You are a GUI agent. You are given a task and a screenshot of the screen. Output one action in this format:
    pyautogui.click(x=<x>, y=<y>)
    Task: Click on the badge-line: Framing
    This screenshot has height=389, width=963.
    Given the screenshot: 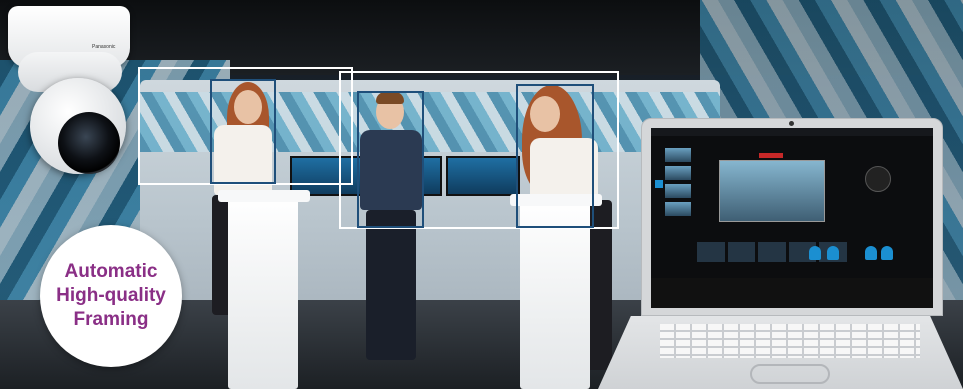 What is the action you would take?
    pyautogui.click(x=111, y=319)
    